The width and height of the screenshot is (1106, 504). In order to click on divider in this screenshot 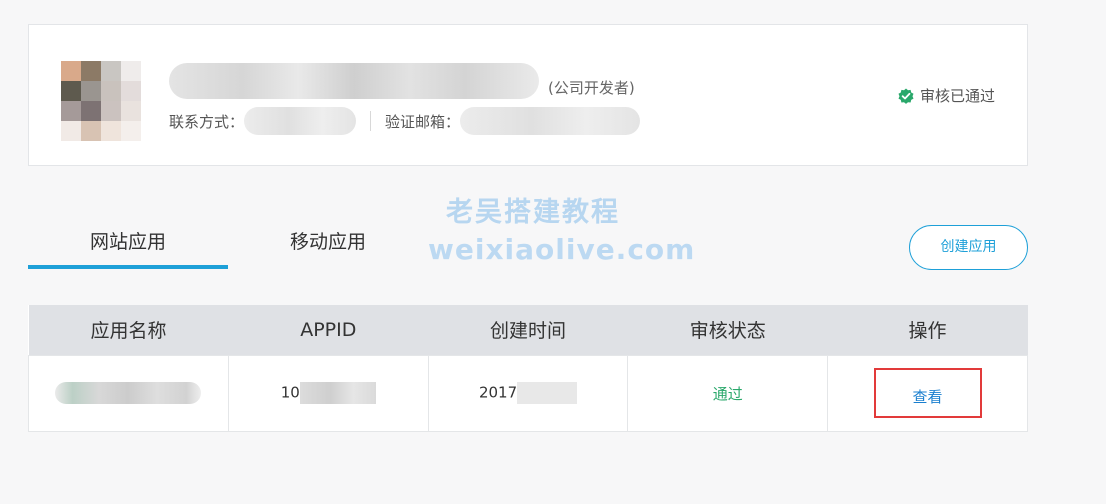, I will do `click(371, 121)`.